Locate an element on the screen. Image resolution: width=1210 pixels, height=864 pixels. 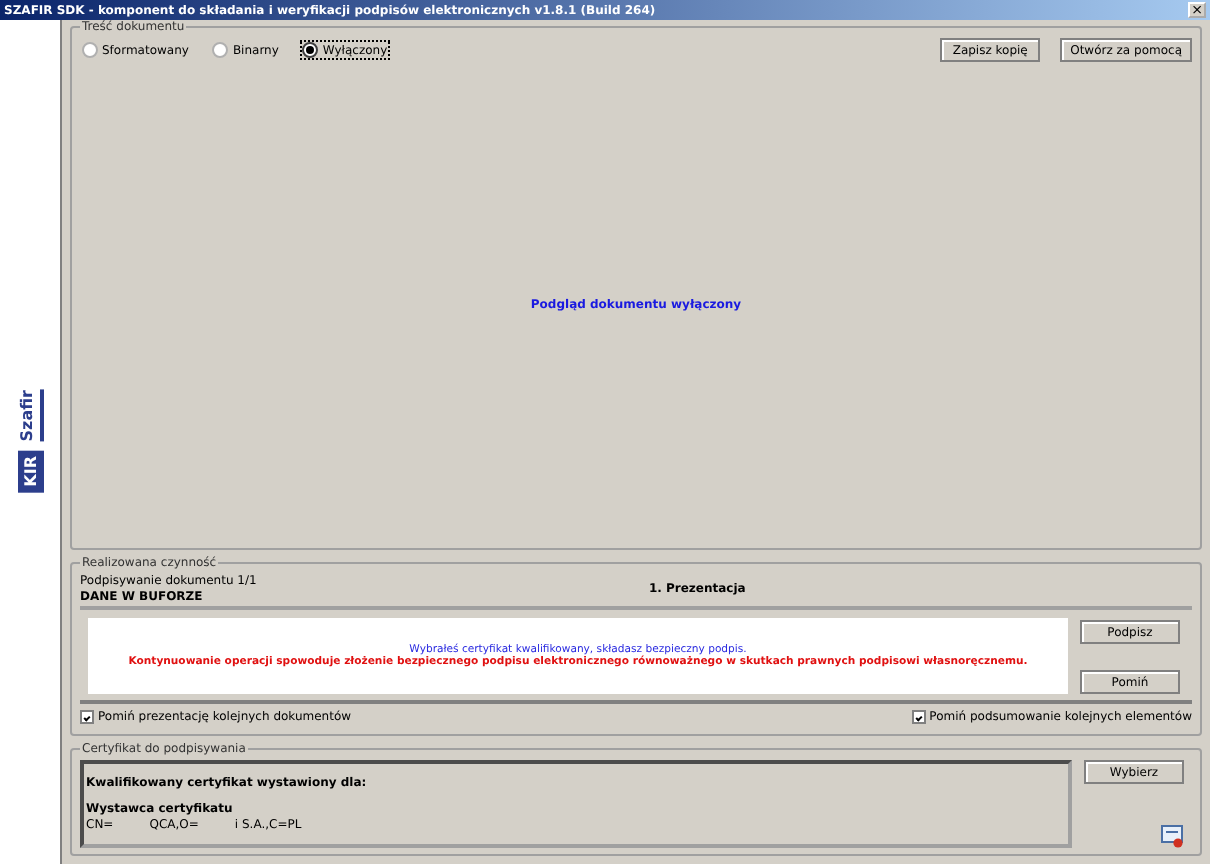
brand-text: Szafir is located at coordinates (30, 416).